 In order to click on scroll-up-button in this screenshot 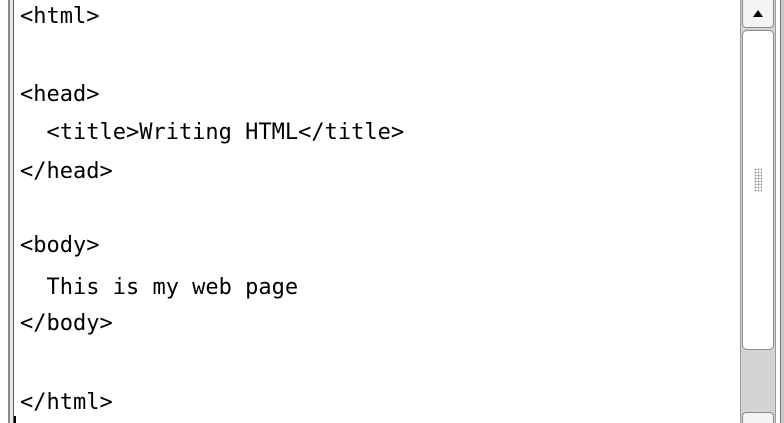, I will do `click(758, 14)`.